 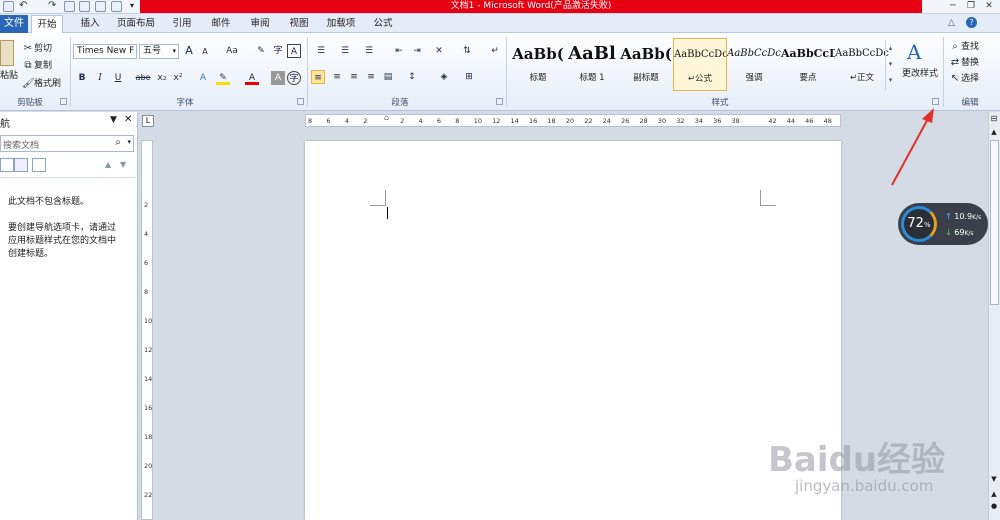 What do you see at coordinates (90, 24) in the screenshot?
I see `tab-item: 插入` at bounding box center [90, 24].